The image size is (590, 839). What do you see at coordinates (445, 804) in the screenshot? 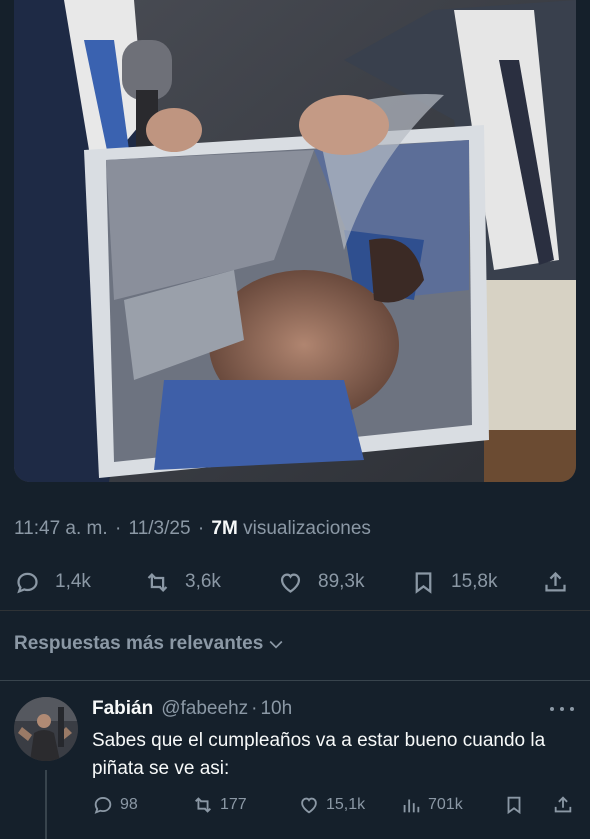
I see `reply-views-count: 701k` at bounding box center [445, 804].